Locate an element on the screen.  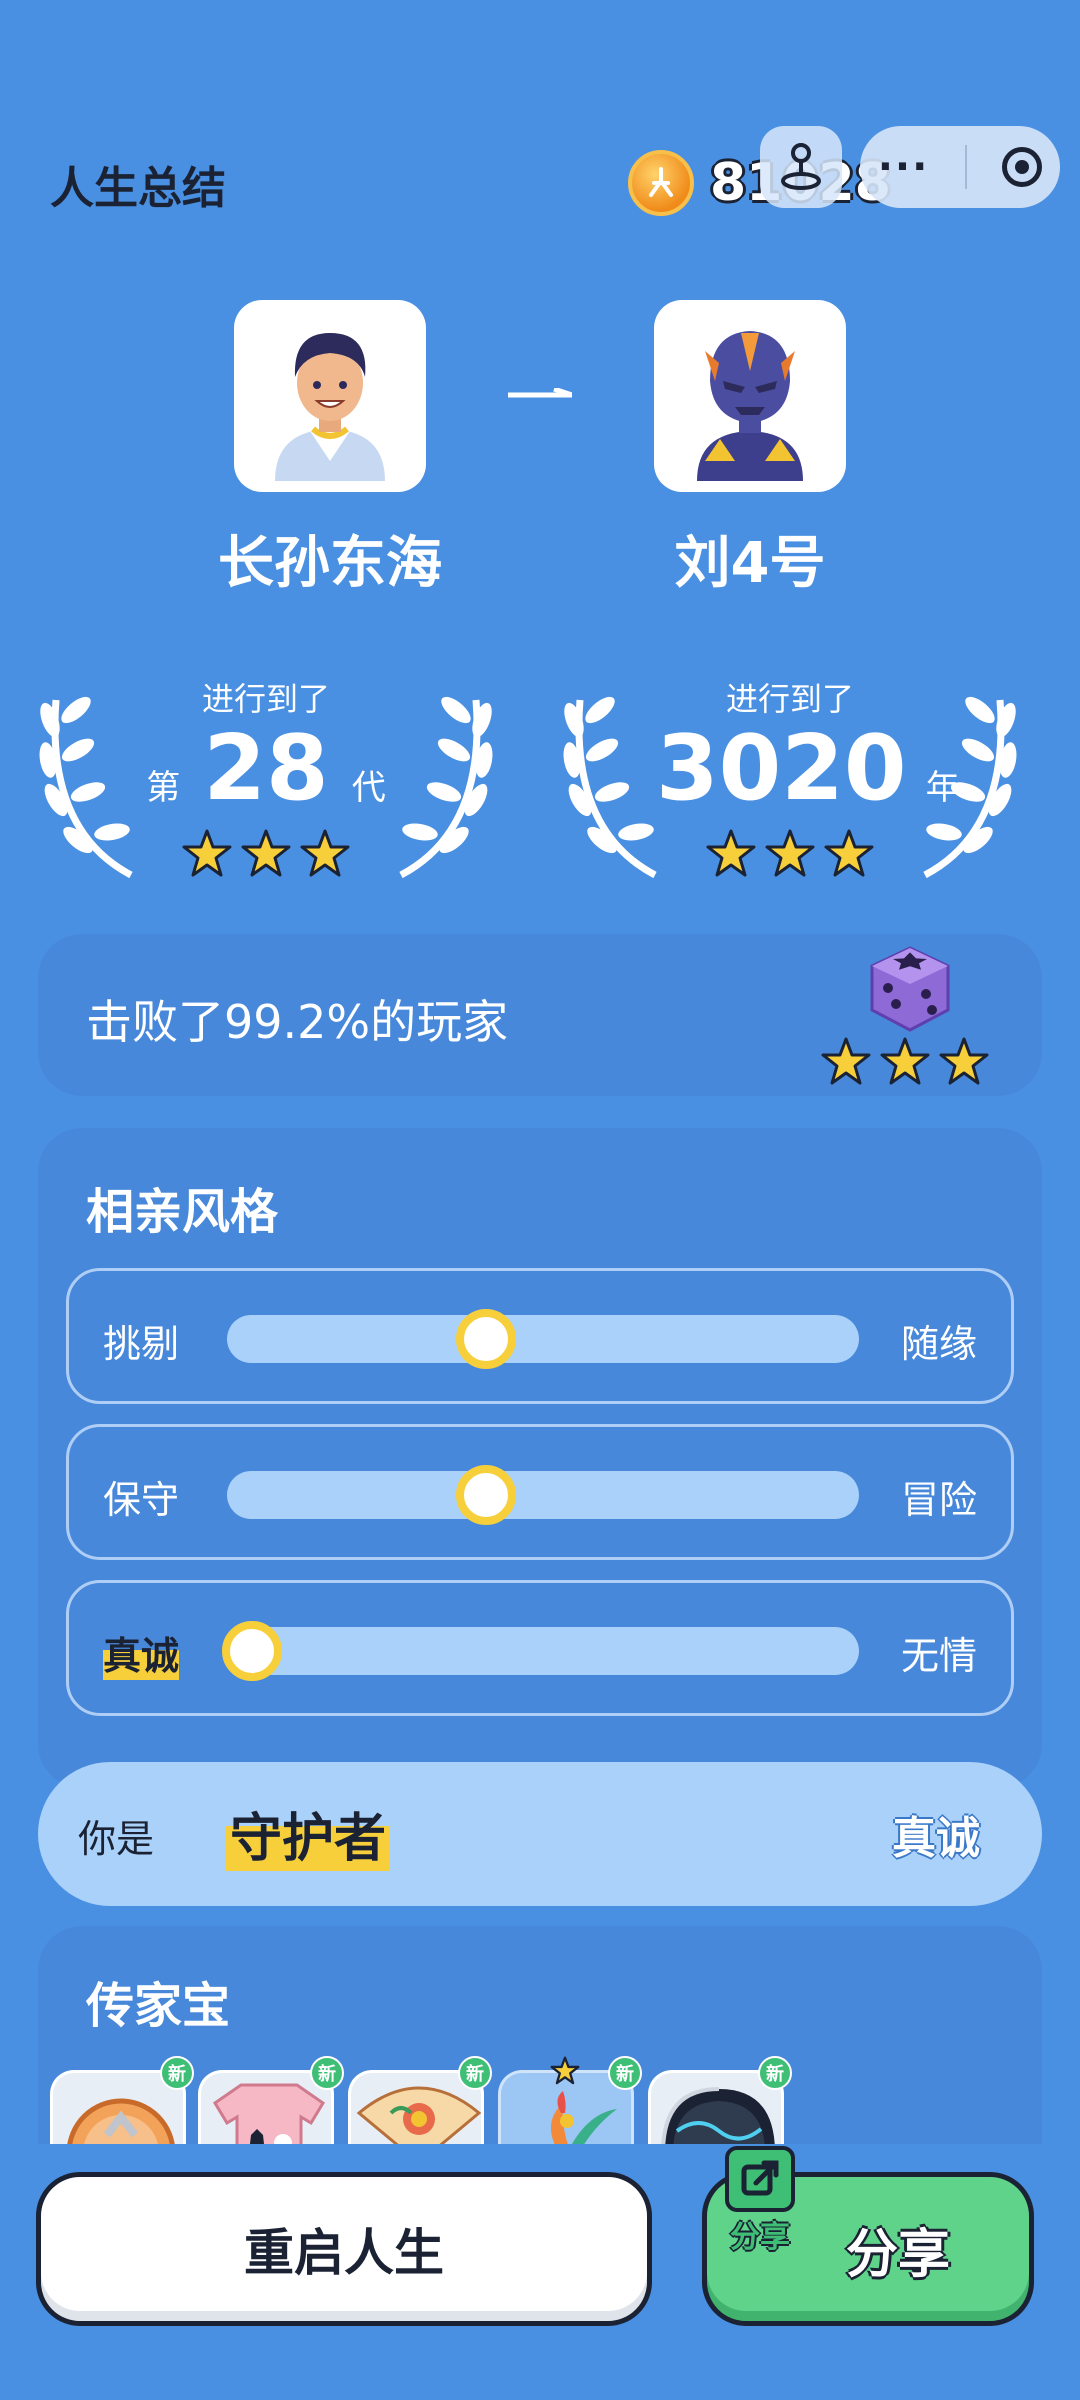
year-caption: 进行到了 is located at coordinates (789, 699).